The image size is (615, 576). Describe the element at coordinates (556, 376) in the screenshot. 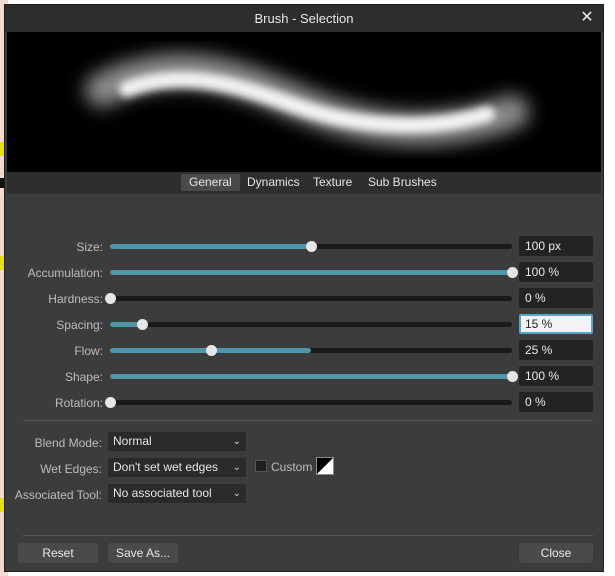

I see `shape-value-field: 100 %` at that location.